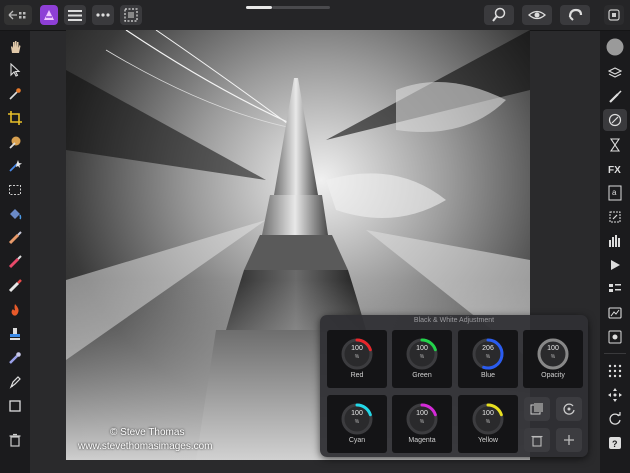 The height and width of the screenshot is (473, 630). I want to click on brush-icon, so click(15, 238).